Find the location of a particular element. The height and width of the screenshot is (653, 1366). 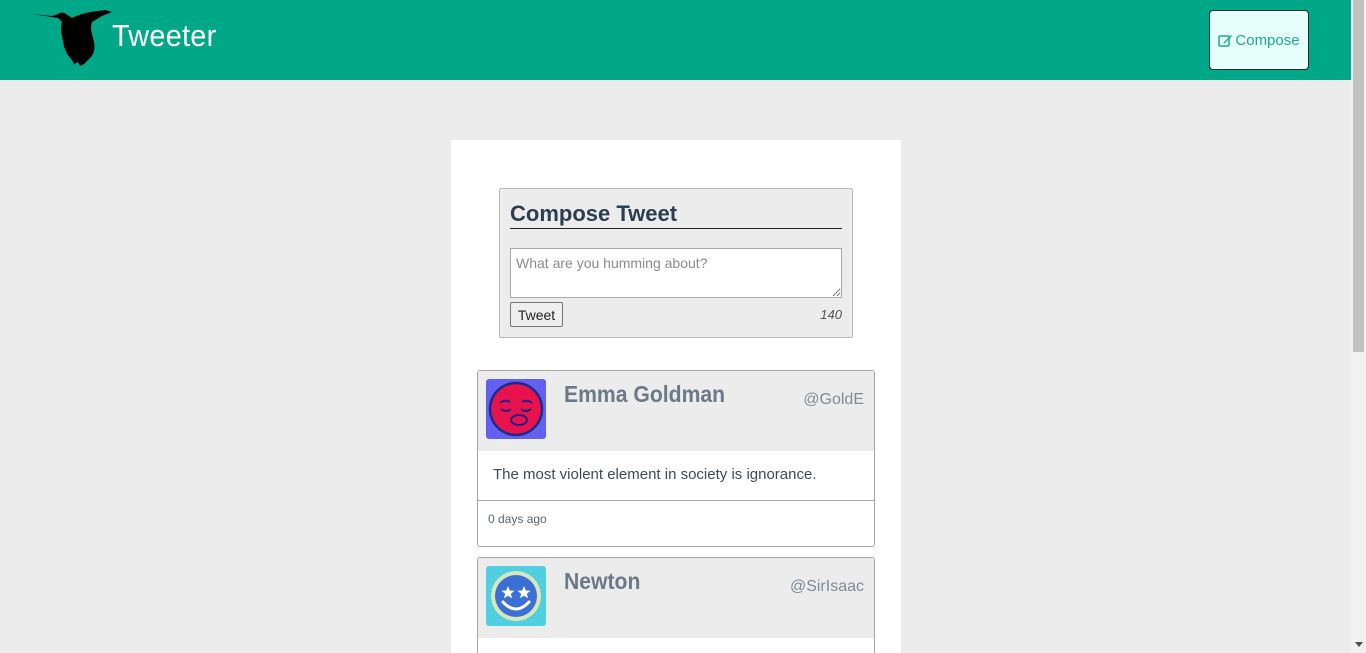

sleepy-red-face-icon is located at coordinates (516, 409).